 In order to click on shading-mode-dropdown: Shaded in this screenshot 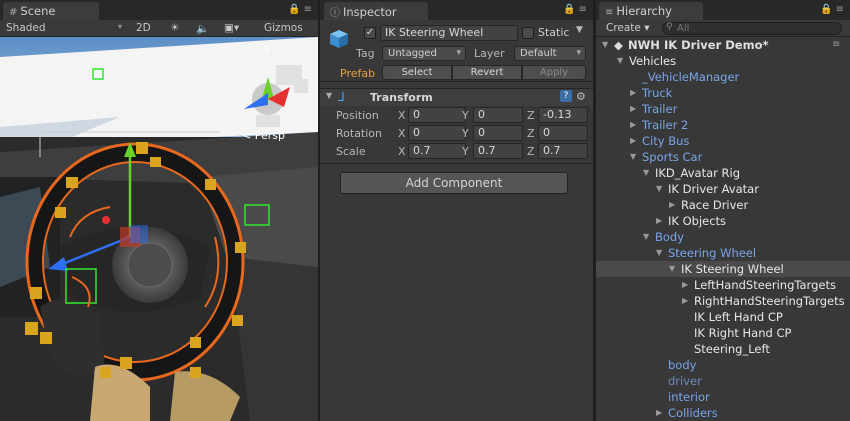, I will do `click(26, 28)`.